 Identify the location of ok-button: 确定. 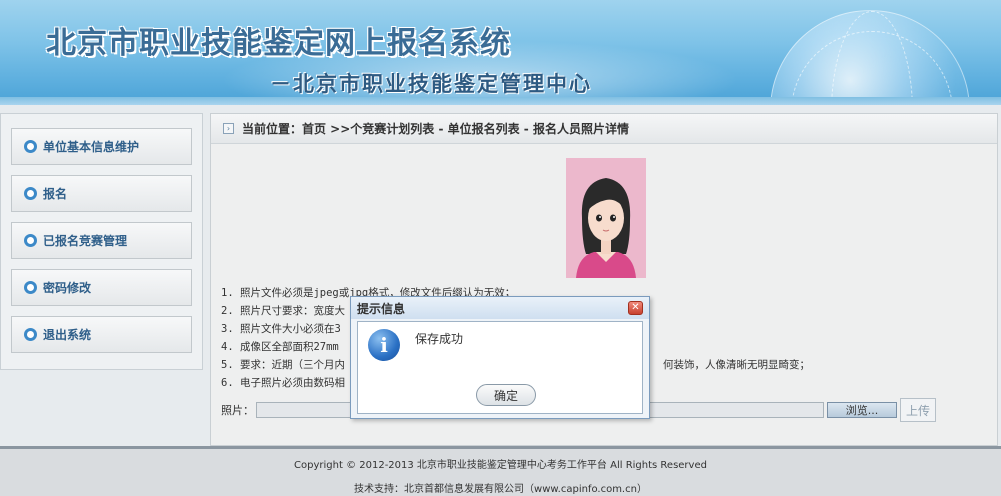
(506, 395).